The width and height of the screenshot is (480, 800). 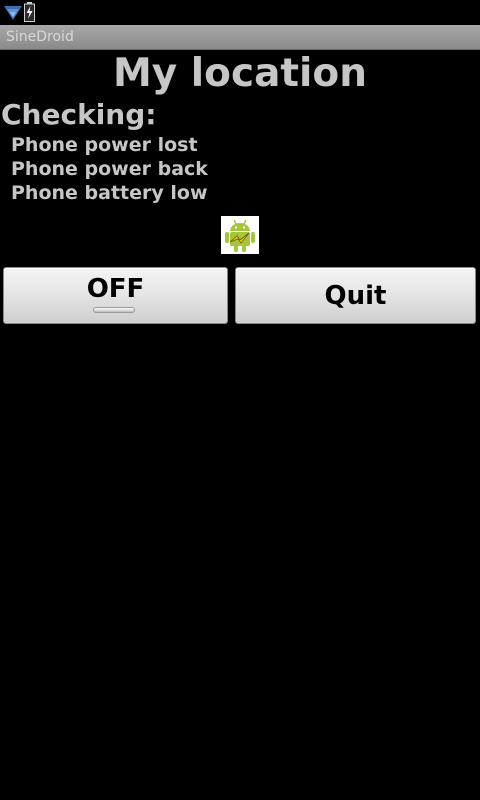 I want to click on list-item: Phone battery low, so click(x=109, y=193).